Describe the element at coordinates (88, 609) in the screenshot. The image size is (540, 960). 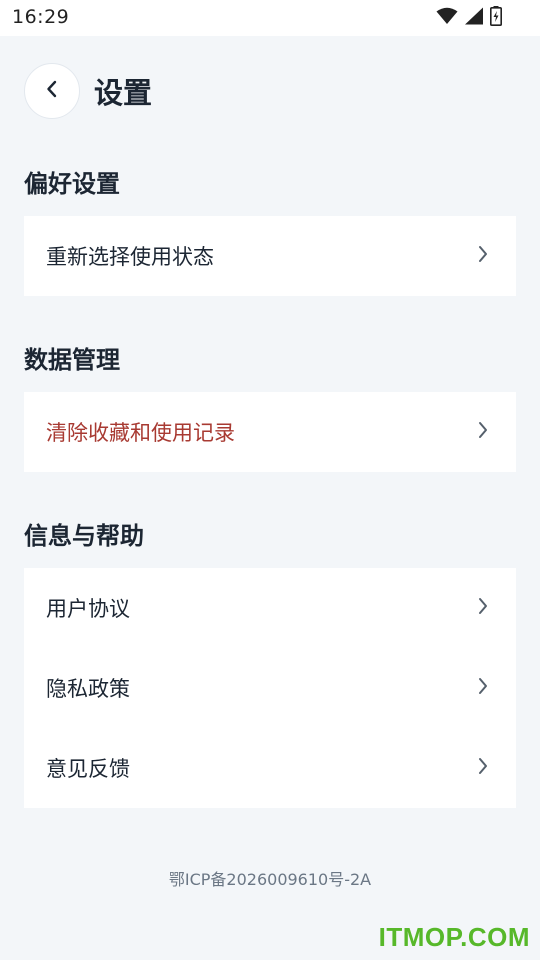
I see `list-item-label: 用户协议` at that location.